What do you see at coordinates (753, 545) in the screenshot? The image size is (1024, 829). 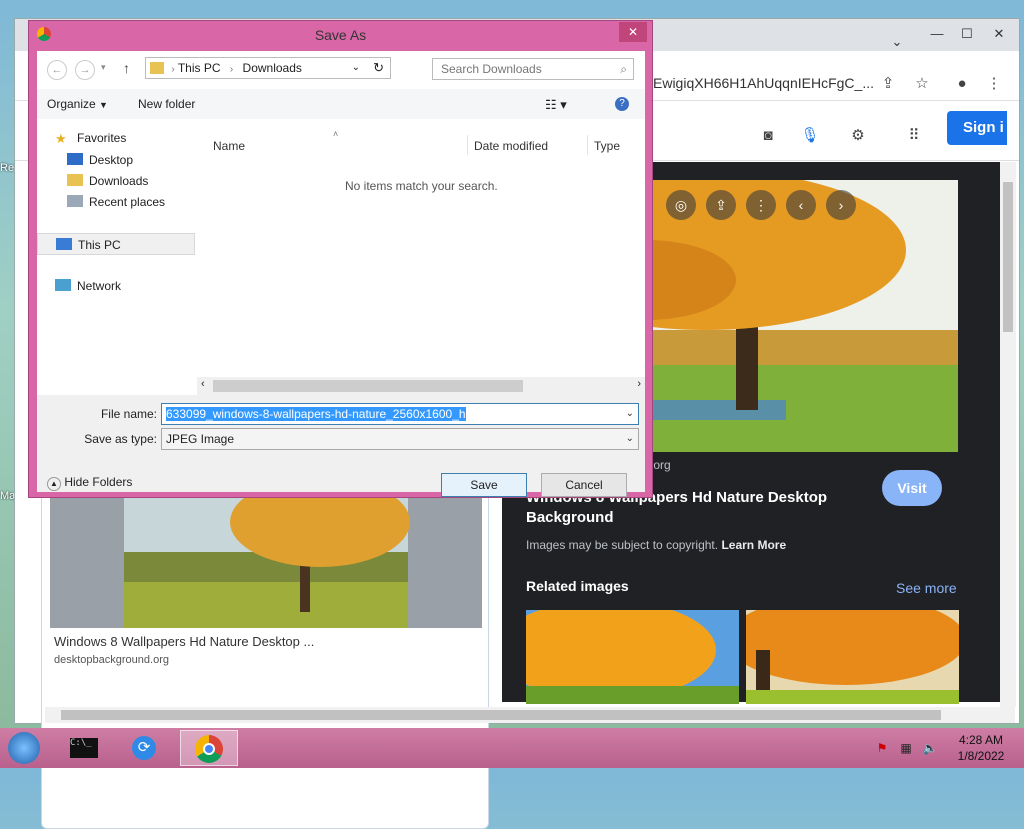 I see `learn-more-link: Learn More` at bounding box center [753, 545].